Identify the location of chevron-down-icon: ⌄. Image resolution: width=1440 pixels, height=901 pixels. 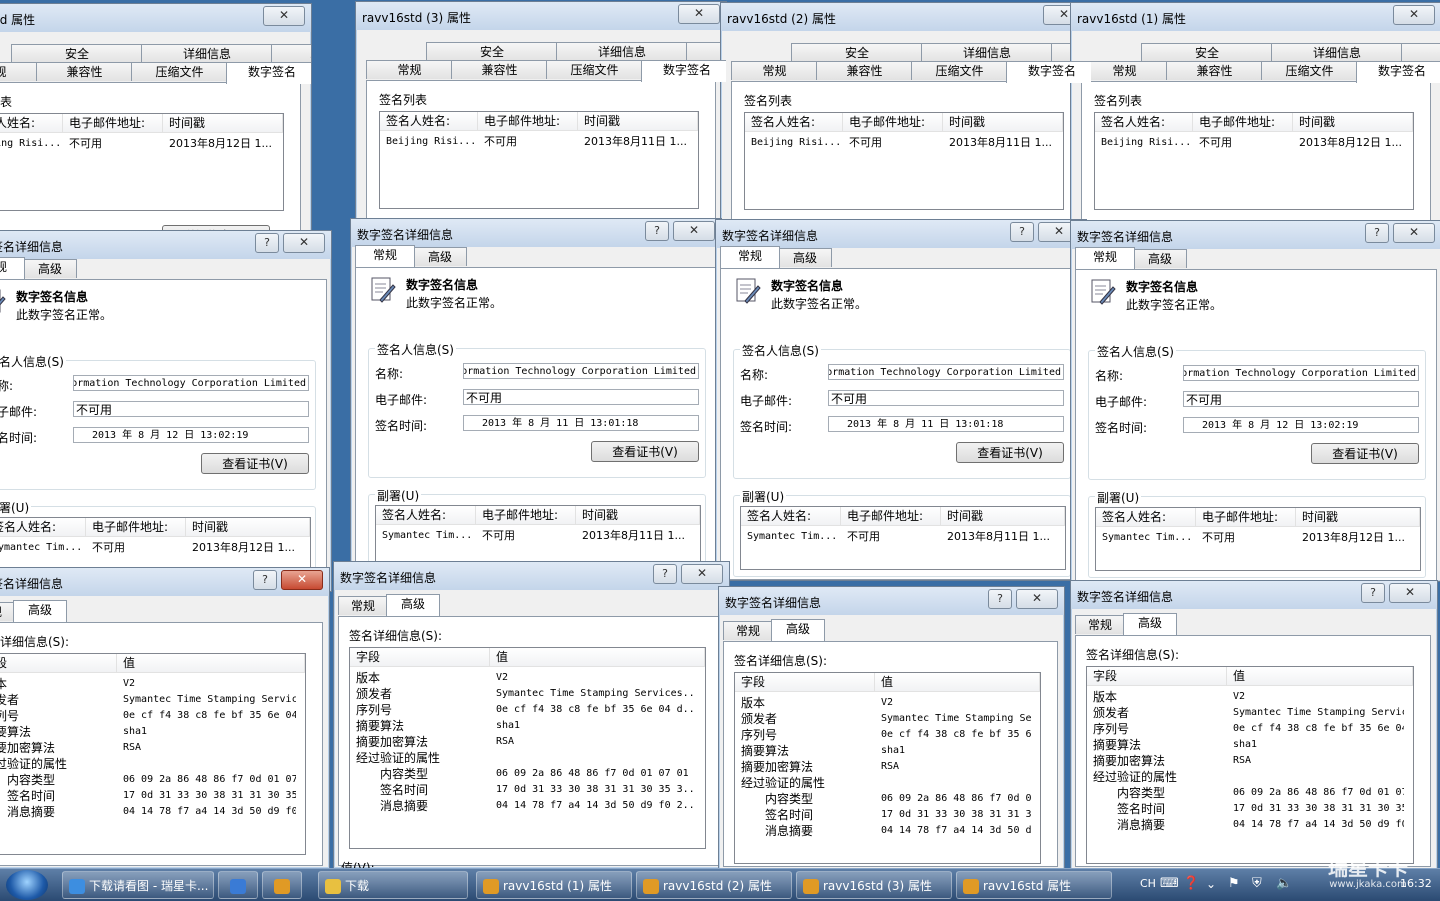
(1211, 884).